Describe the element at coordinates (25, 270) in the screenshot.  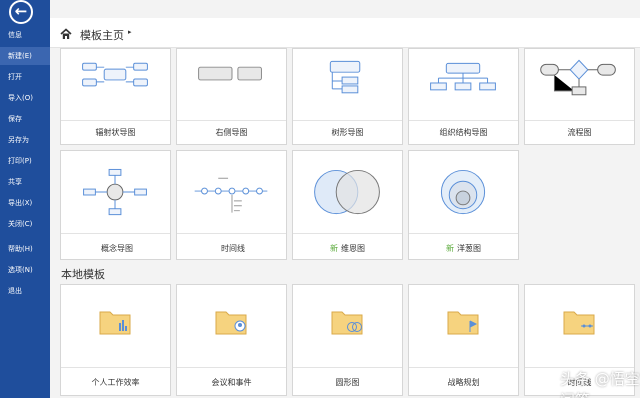
I see `sidebar-item-options: 选项(N)` at that location.